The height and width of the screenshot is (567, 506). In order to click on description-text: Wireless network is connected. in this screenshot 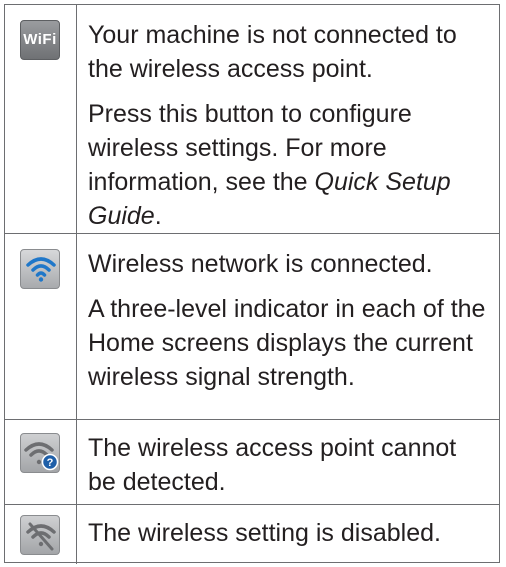, I will do `click(260, 264)`.